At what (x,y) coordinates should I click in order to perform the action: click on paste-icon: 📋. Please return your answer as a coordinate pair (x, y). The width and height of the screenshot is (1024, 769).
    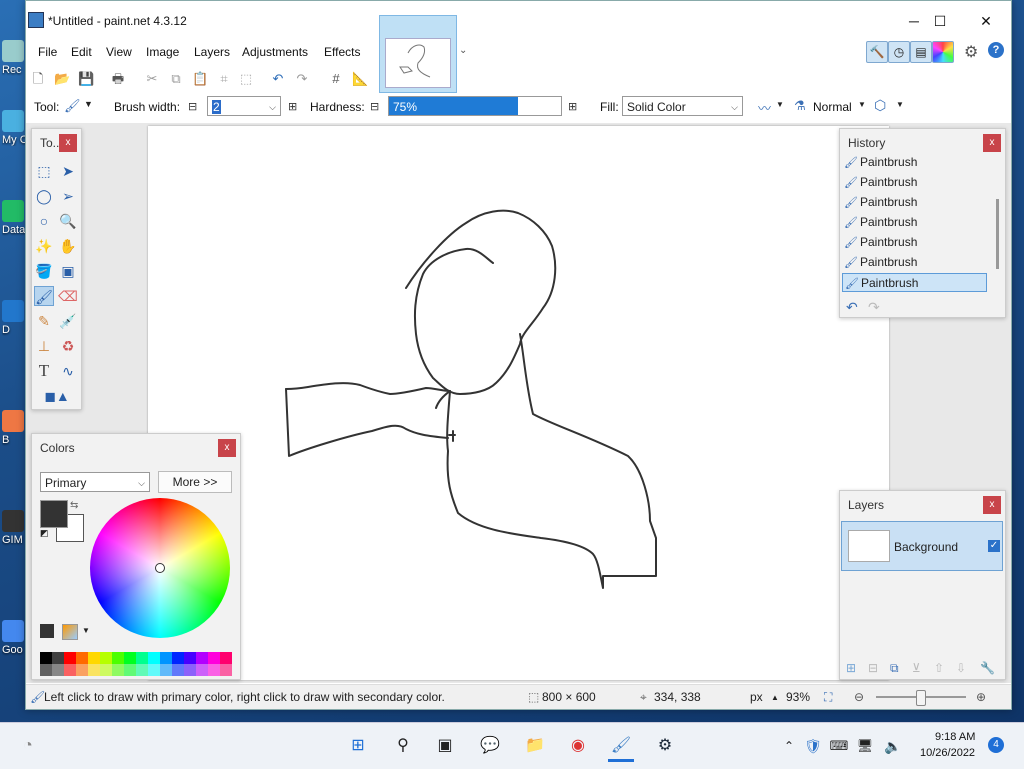
    Looking at the image, I should click on (200, 79).